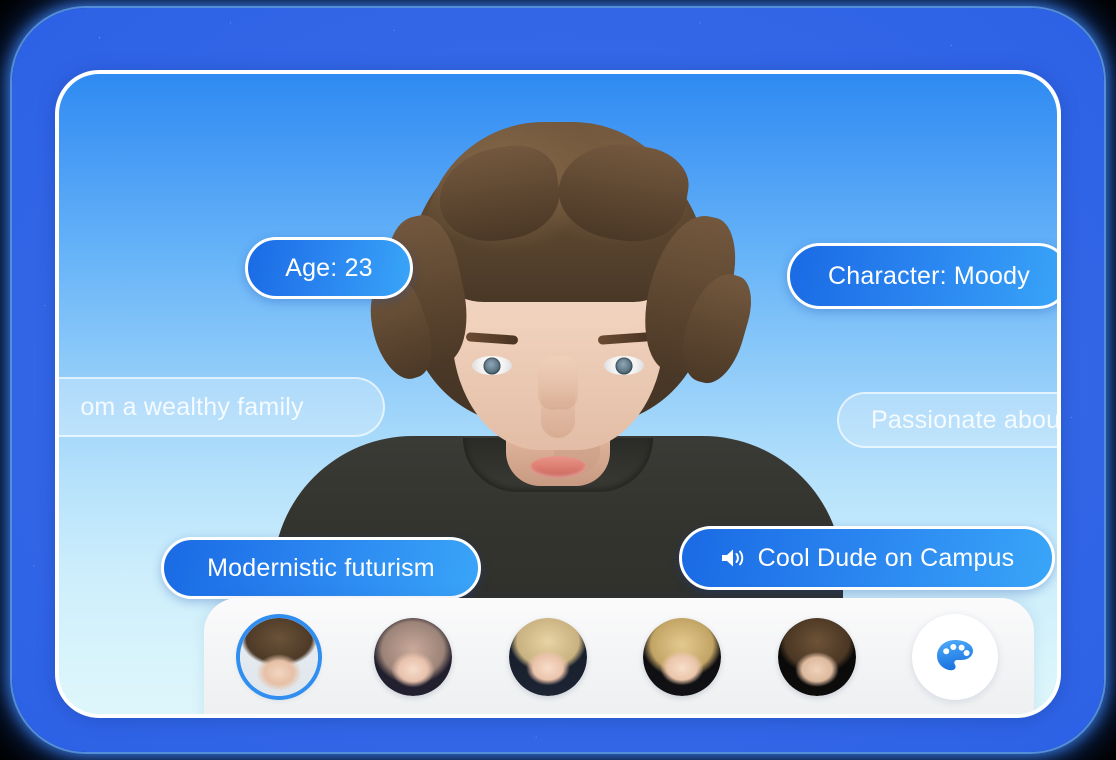  I want to click on attribute-pill-family-label: om a wealthy family, so click(192, 406).